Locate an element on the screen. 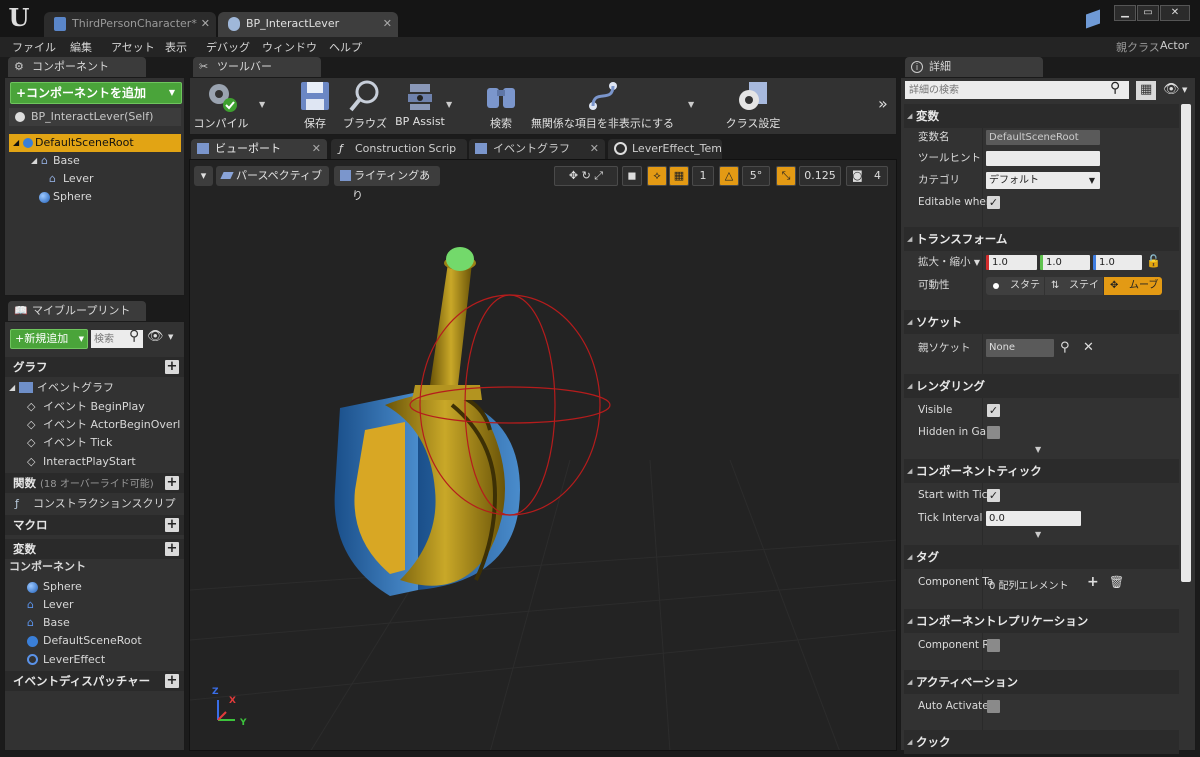 The image size is (1200, 757). scale-x-field: 1.0 is located at coordinates (1011, 262).